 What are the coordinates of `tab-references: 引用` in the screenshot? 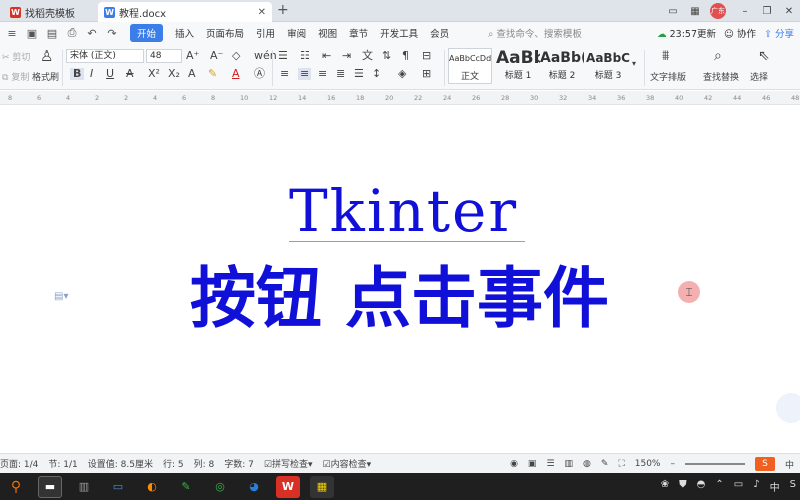 It's located at (265, 33).